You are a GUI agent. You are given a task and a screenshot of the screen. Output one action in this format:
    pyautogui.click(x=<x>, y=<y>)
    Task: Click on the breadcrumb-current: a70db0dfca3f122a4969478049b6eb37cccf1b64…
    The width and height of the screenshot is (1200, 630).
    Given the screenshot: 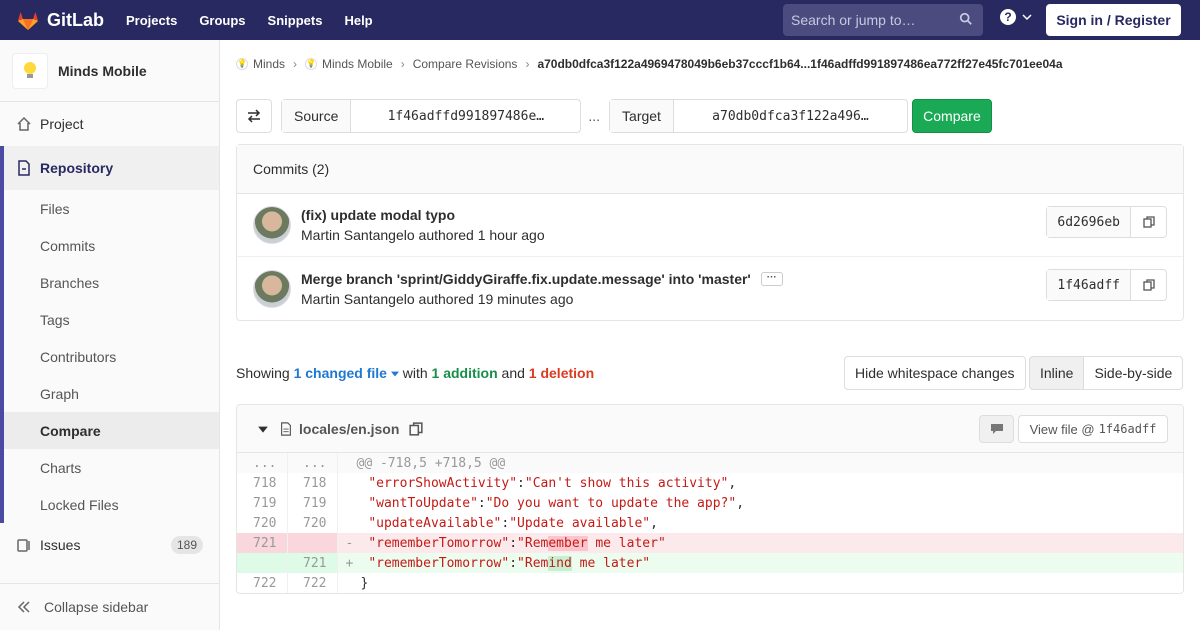 What is the action you would take?
    pyautogui.click(x=799, y=64)
    